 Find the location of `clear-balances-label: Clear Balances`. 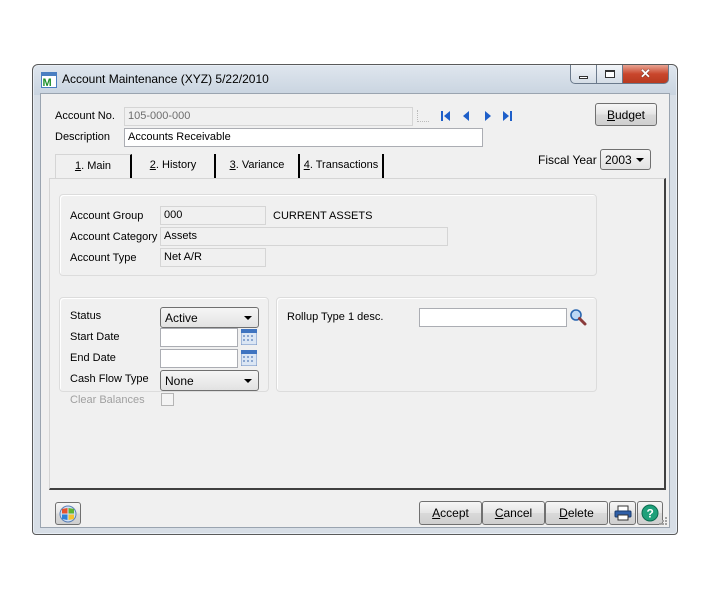

clear-balances-label: Clear Balances is located at coordinates (107, 400).